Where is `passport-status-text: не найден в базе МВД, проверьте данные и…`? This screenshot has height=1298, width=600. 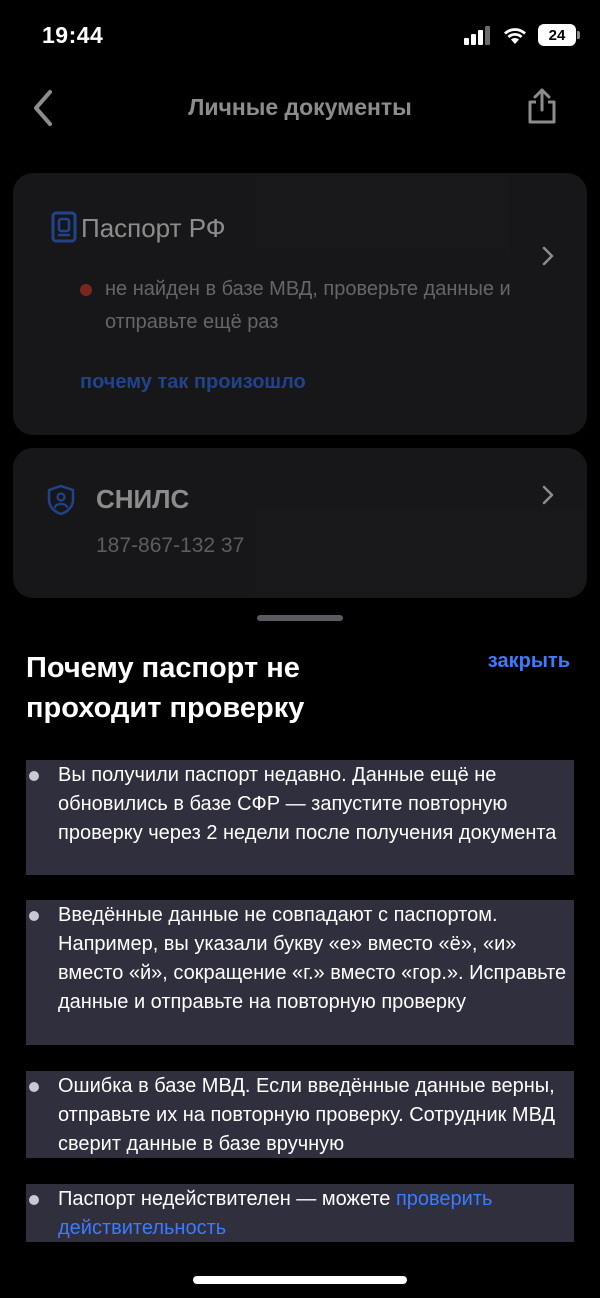 passport-status-text: не найден в базе МВД, проверьте данные и… is located at coordinates (308, 305).